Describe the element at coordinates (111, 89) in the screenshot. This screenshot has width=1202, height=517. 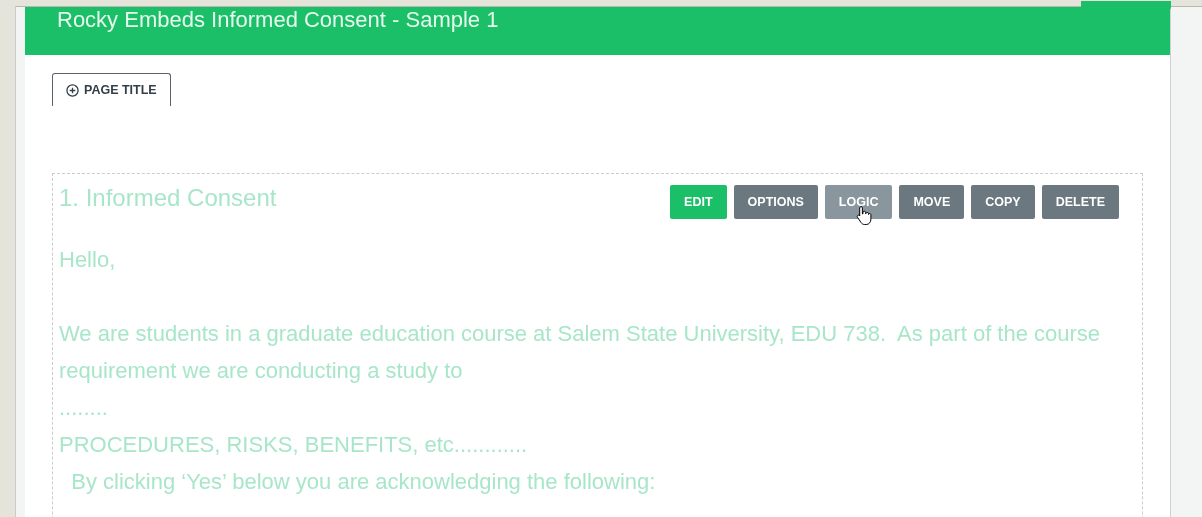
I see `page-title-button: PAGE TITLE` at that location.